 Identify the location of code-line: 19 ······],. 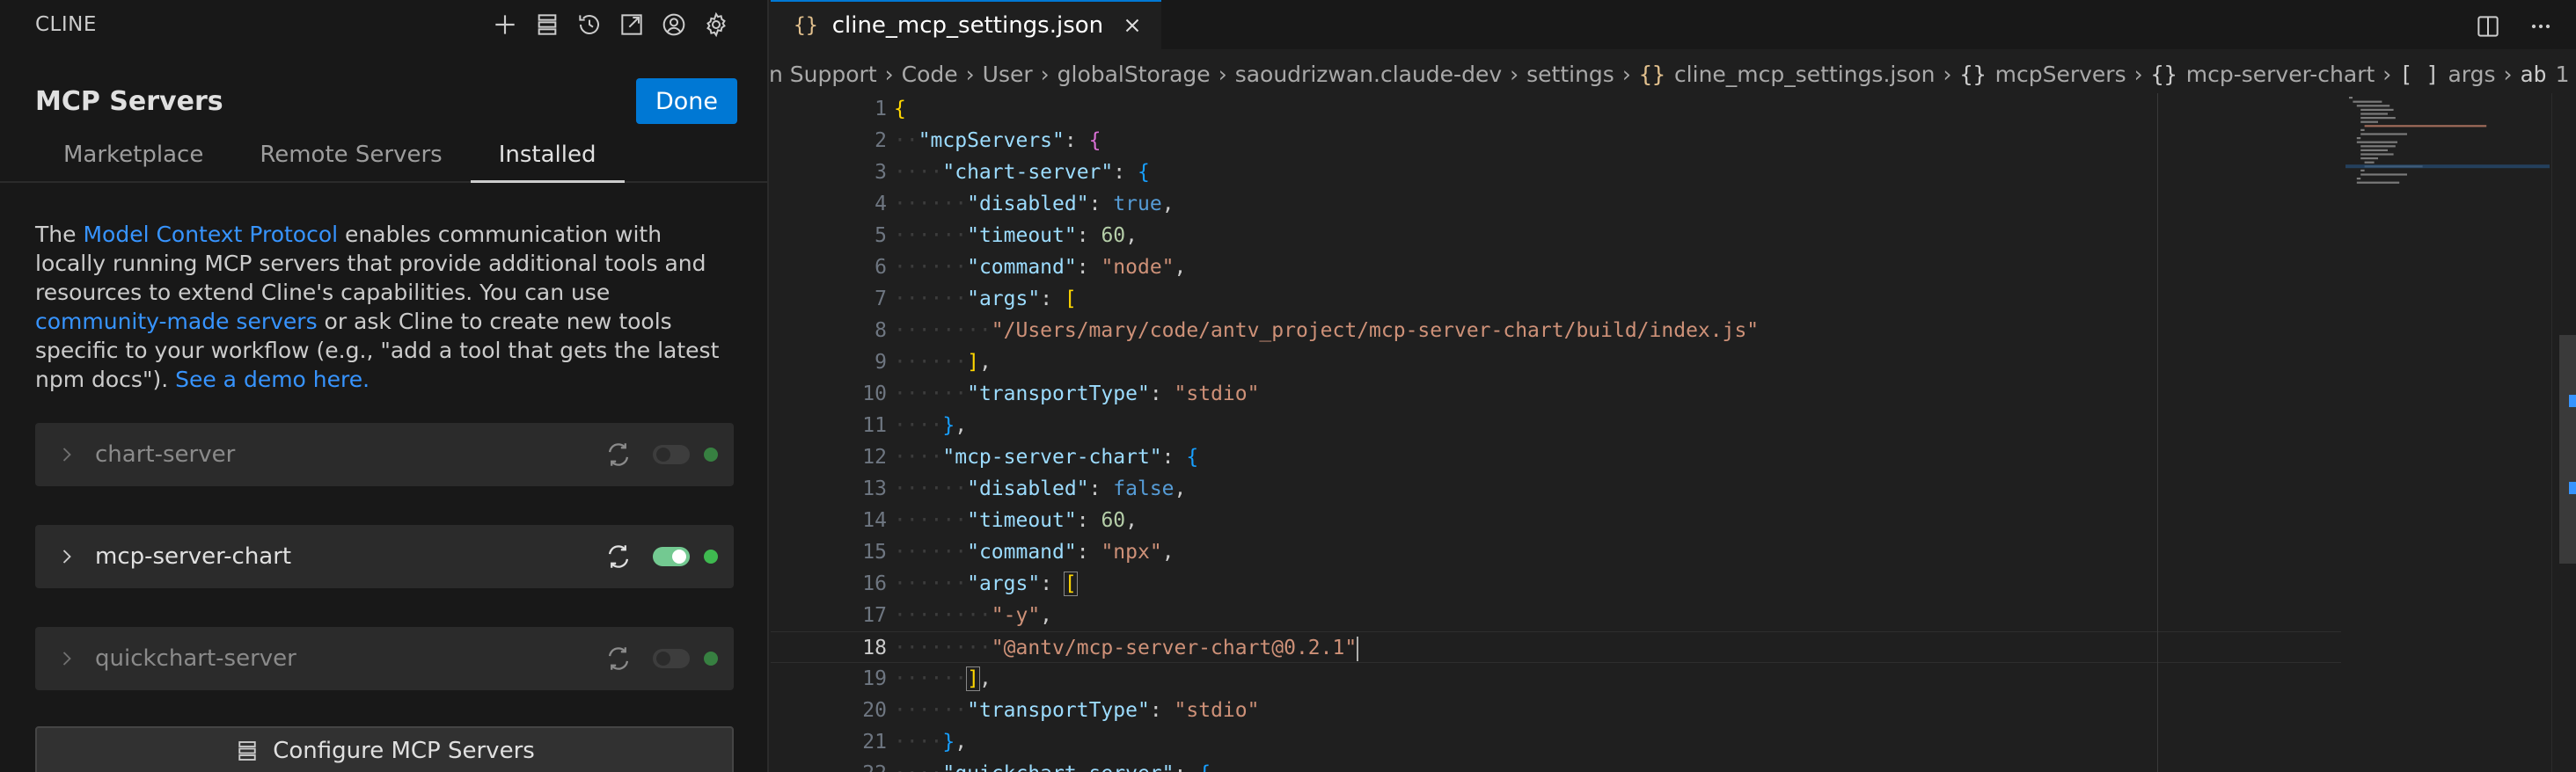
(1556, 679).